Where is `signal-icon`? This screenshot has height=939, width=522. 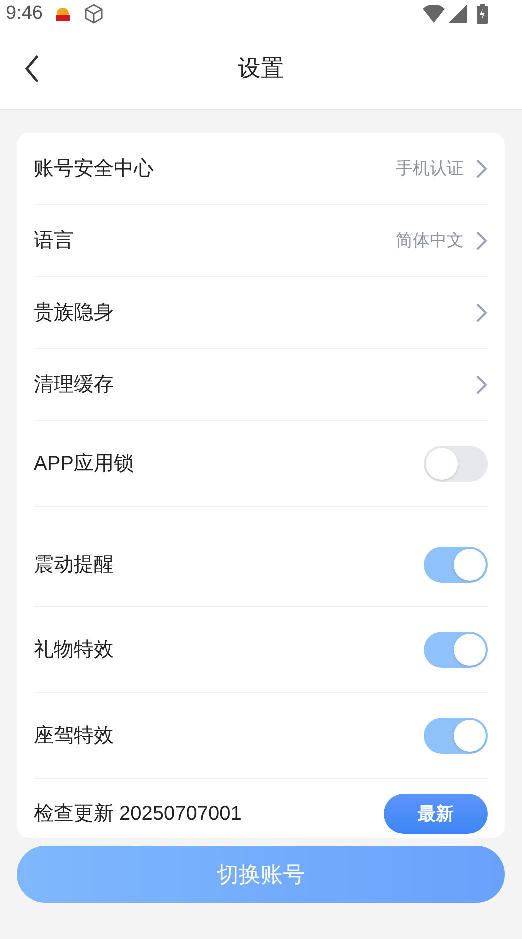
signal-icon is located at coordinates (458, 14).